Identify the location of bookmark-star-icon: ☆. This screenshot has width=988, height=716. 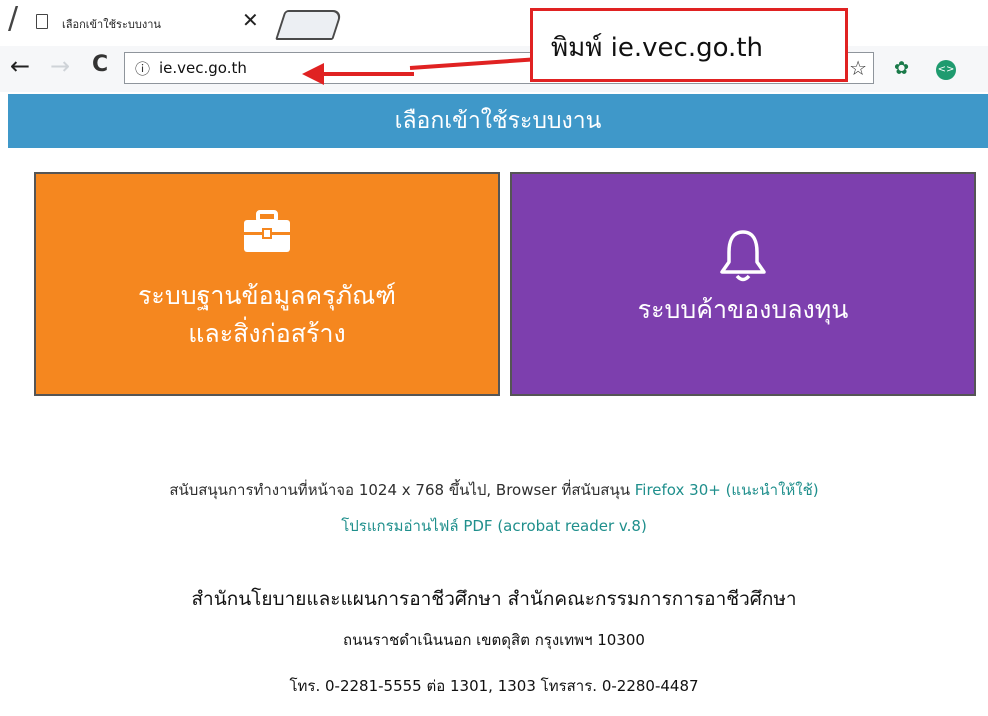
(858, 68).